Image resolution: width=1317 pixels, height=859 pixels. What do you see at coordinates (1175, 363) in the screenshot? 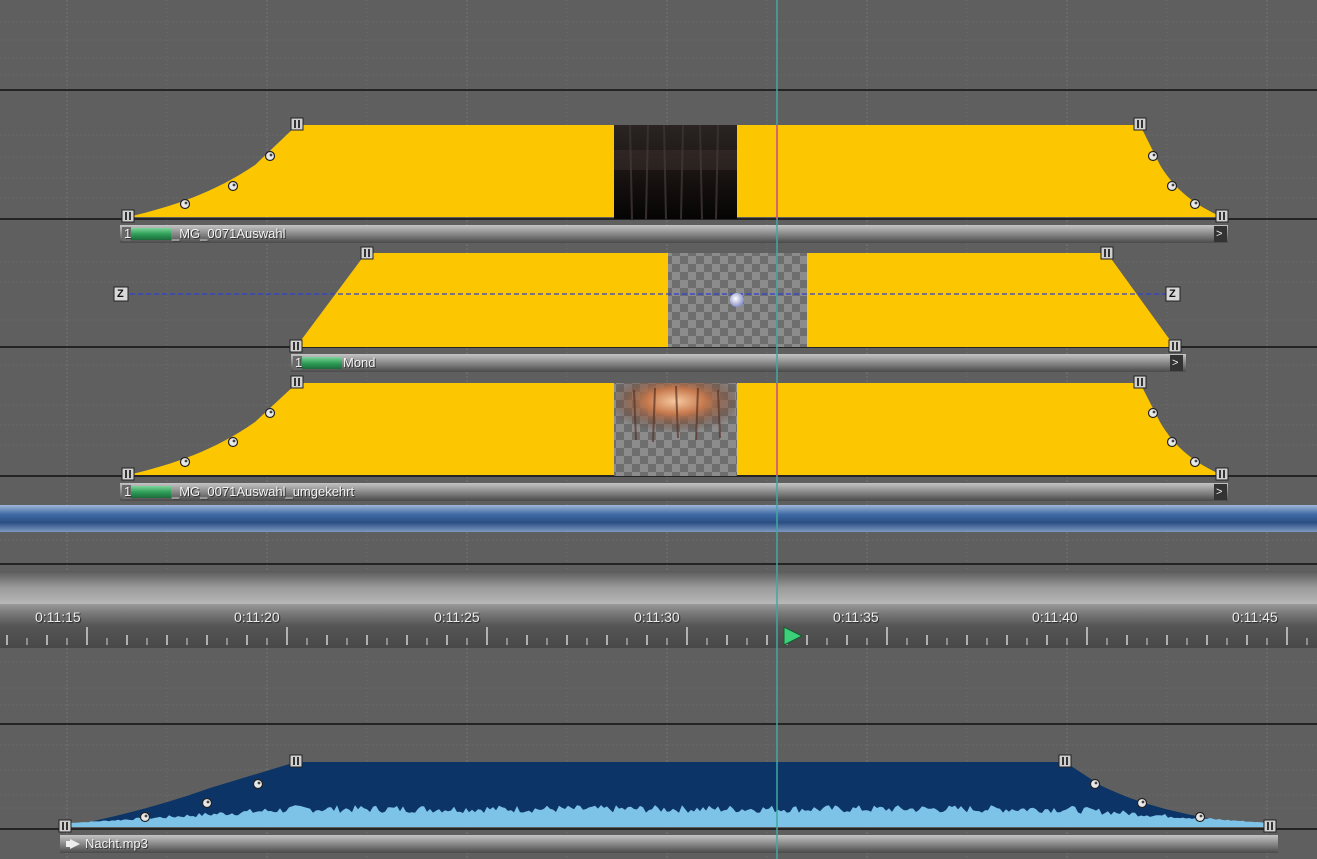
I see `track-2-end-marker: >` at bounding box center [1175, 363].